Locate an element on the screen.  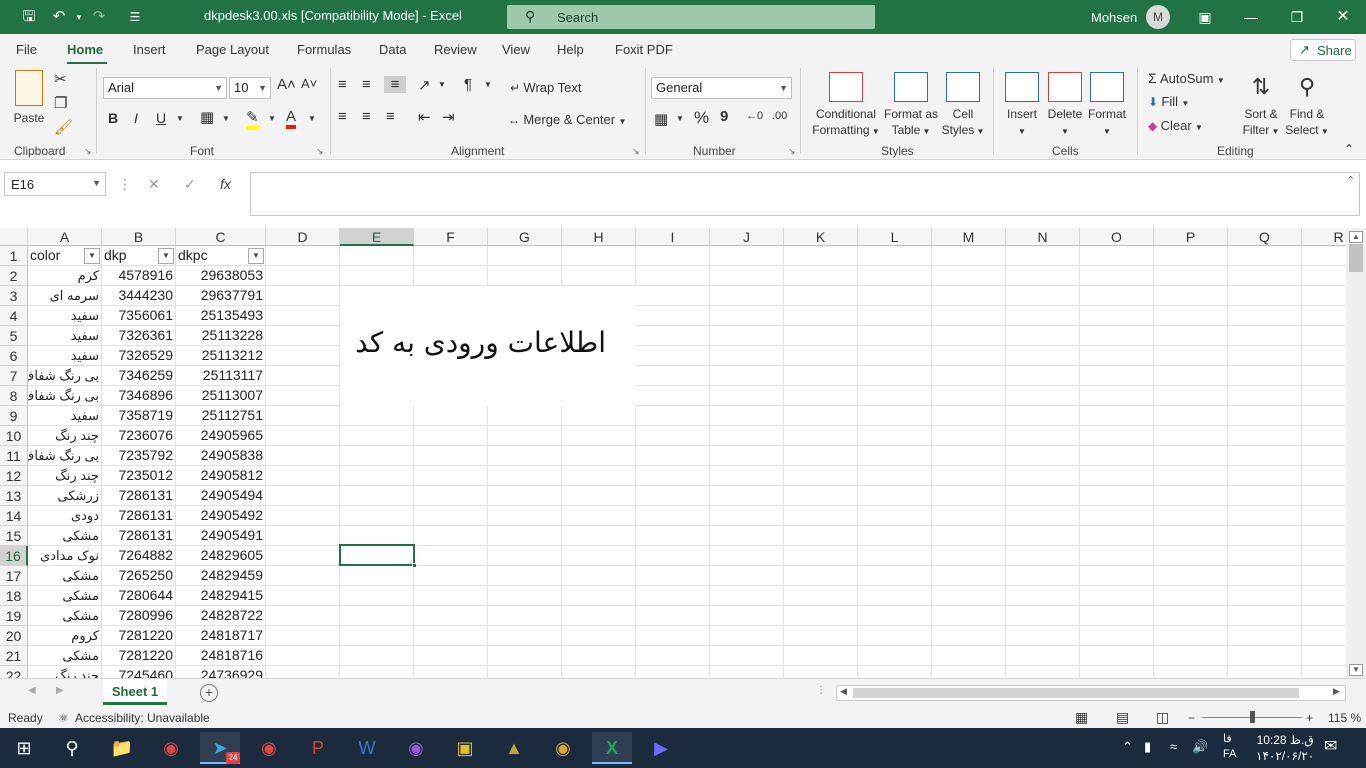
column-header-h: H is located at coordinates (599, 237).